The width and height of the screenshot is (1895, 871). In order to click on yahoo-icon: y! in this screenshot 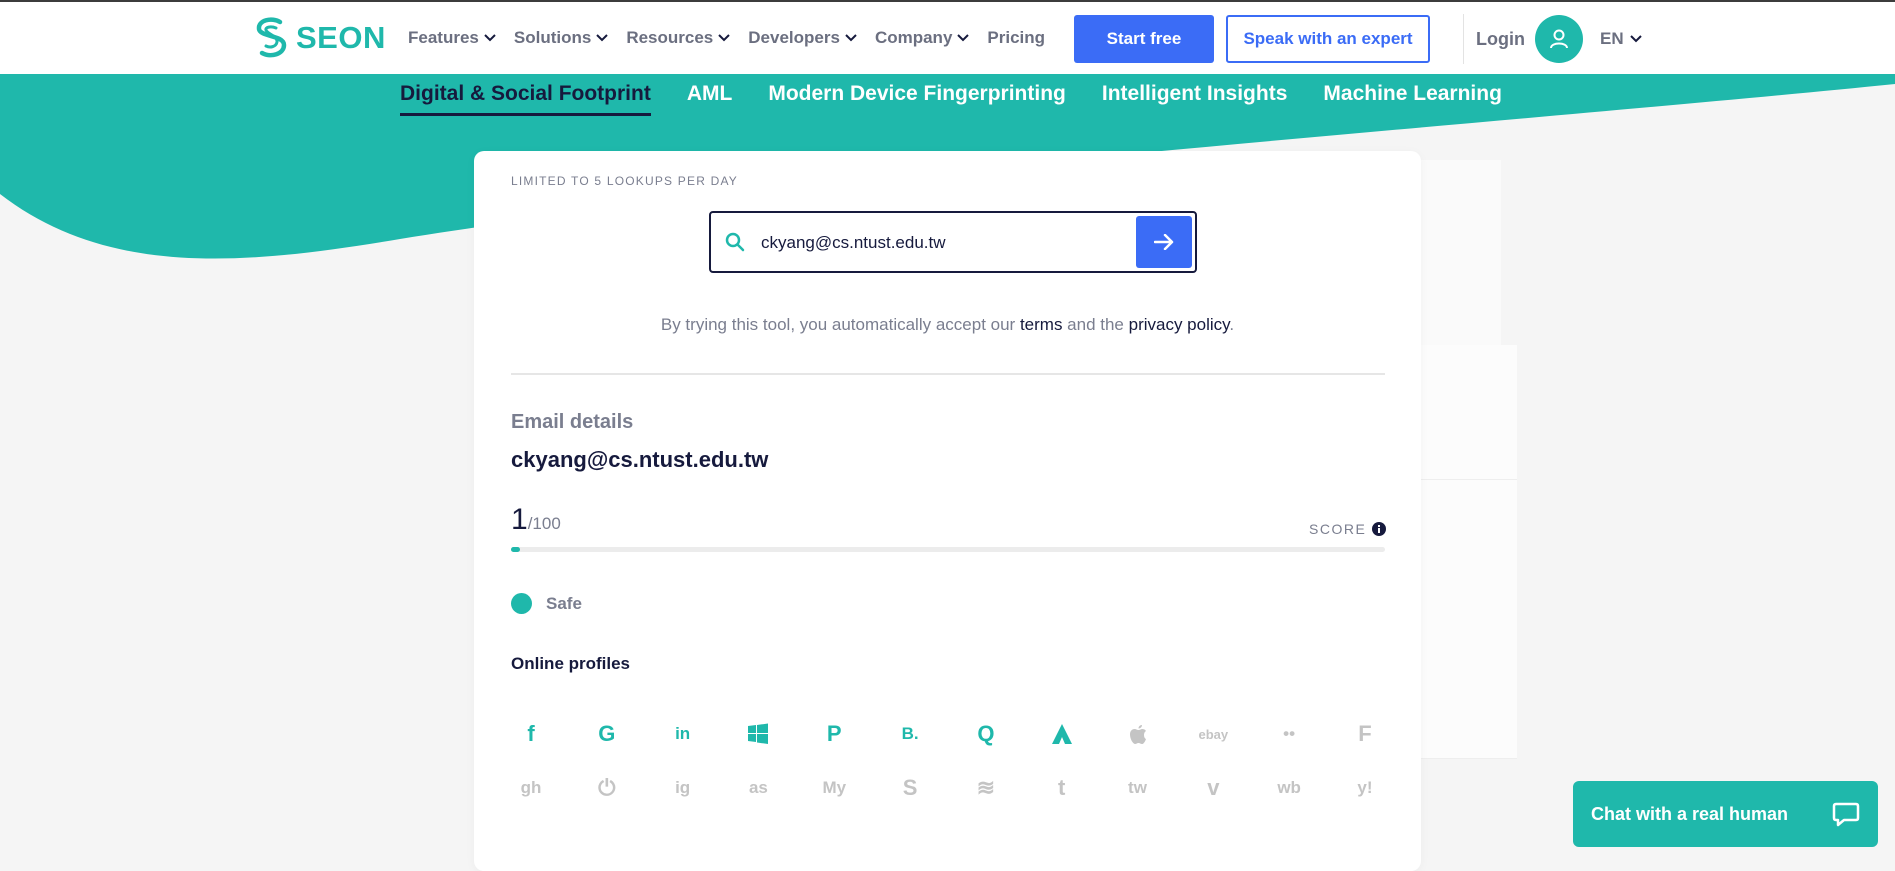, I will do `click(1365, 787)`.